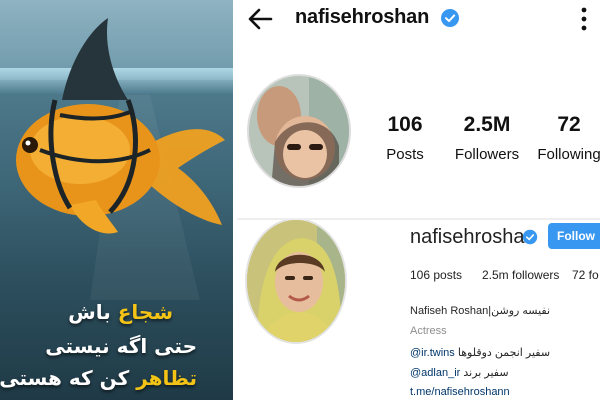  Describe the element at coordinates (65, 378) in the screenshot. I see `poster-line-3-rest: کن که هستی` at that location.